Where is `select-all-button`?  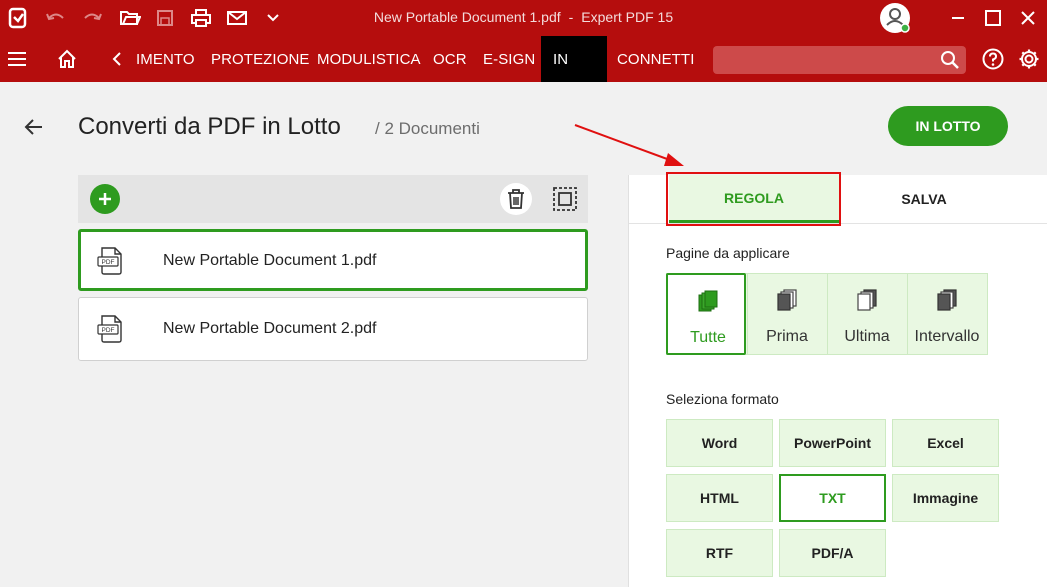 select-all-button is located at coordinates (565, 199).